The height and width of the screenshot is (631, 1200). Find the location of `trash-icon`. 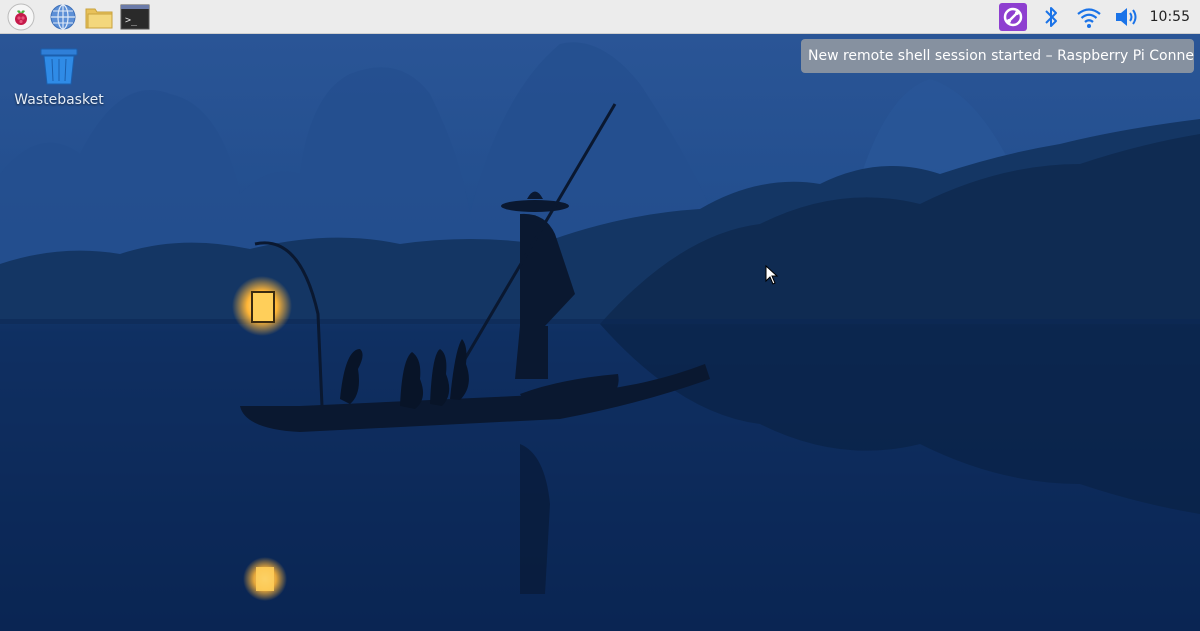

trash-icon is located at coordinates (59, 69).